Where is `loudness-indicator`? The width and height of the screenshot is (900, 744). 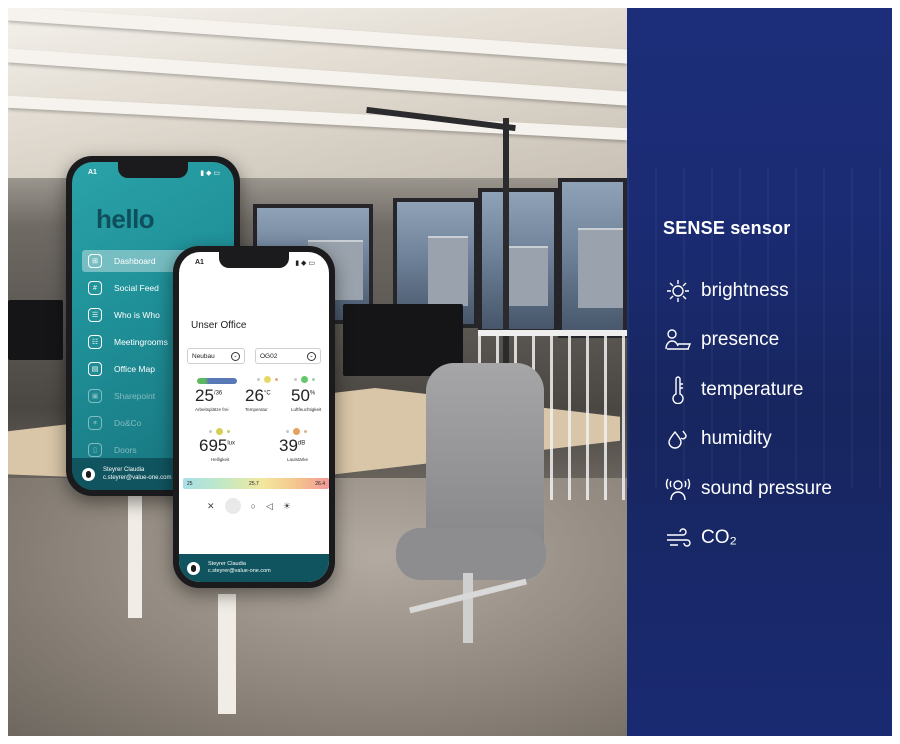
loudness-indicator is located at coordinates (296, 431).